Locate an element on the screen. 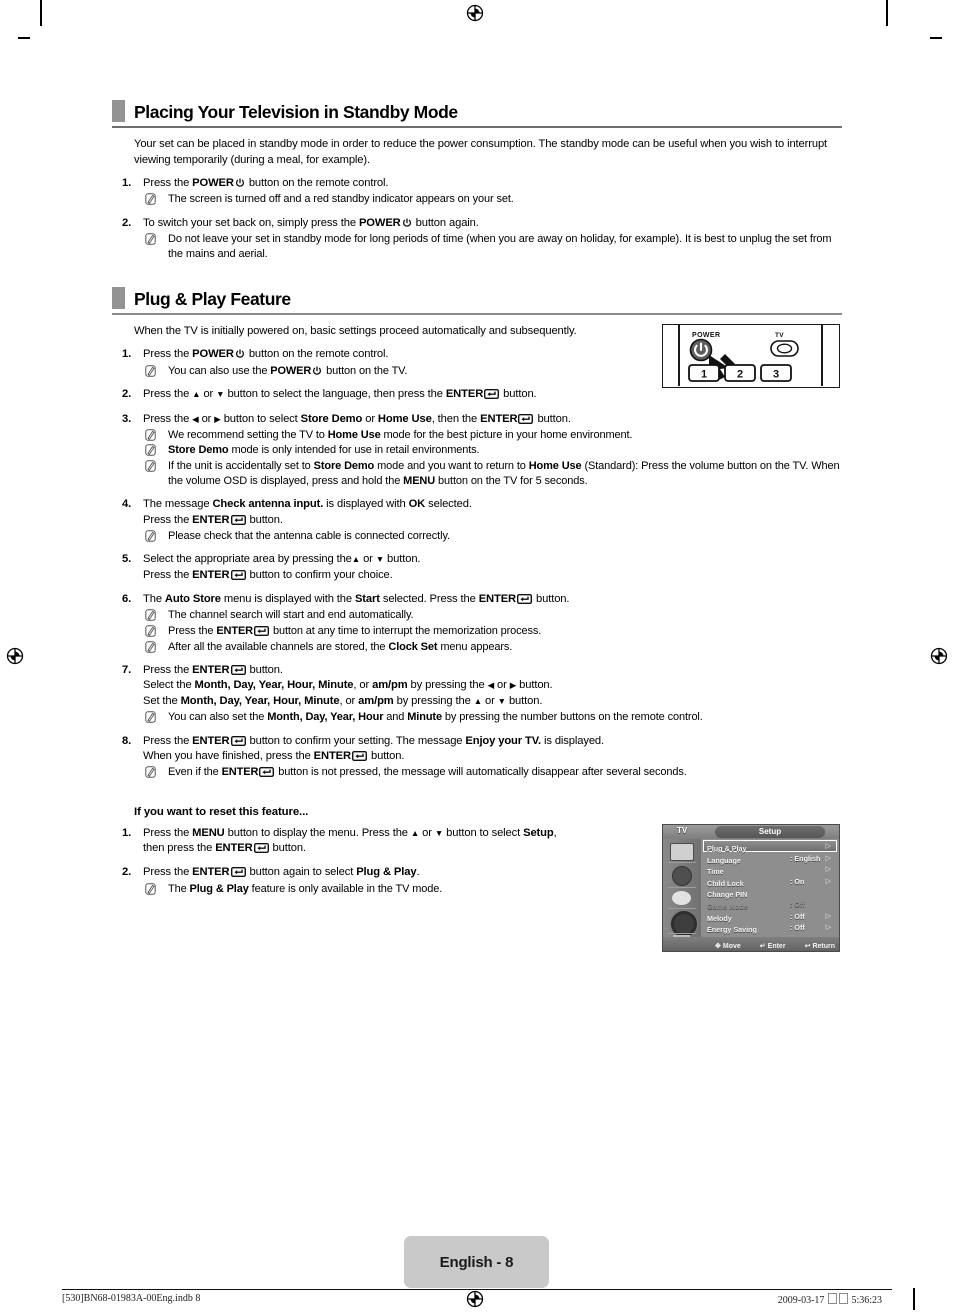 Image resolution: width=954 pixels, height=1315 pixels. svg-text: TV is located at coordinates (779, 335).